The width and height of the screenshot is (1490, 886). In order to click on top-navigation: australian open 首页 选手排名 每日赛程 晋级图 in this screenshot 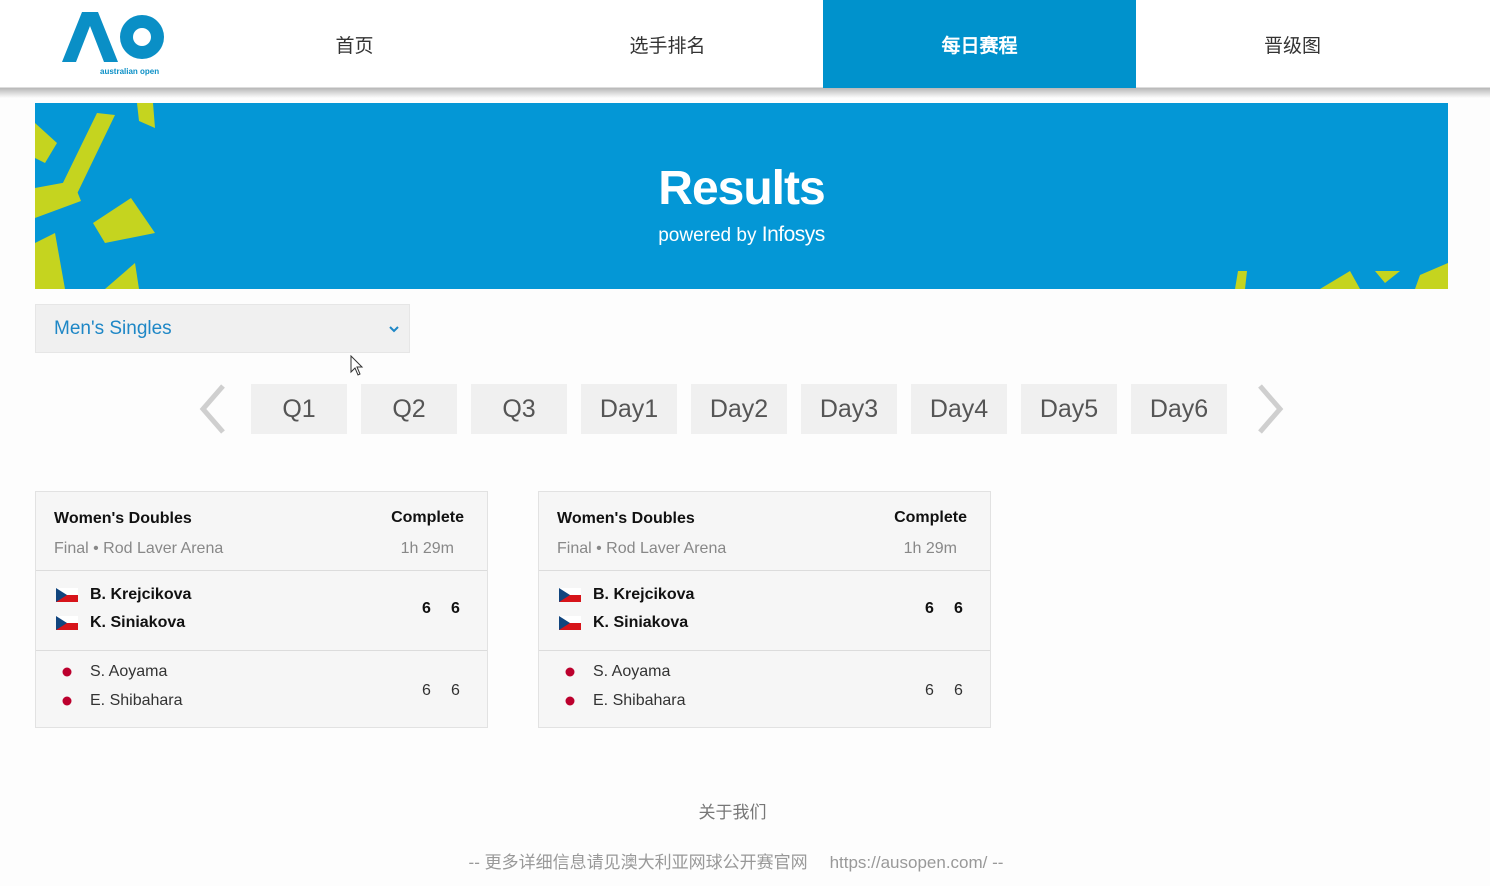, I will do `click(745, 44)`.